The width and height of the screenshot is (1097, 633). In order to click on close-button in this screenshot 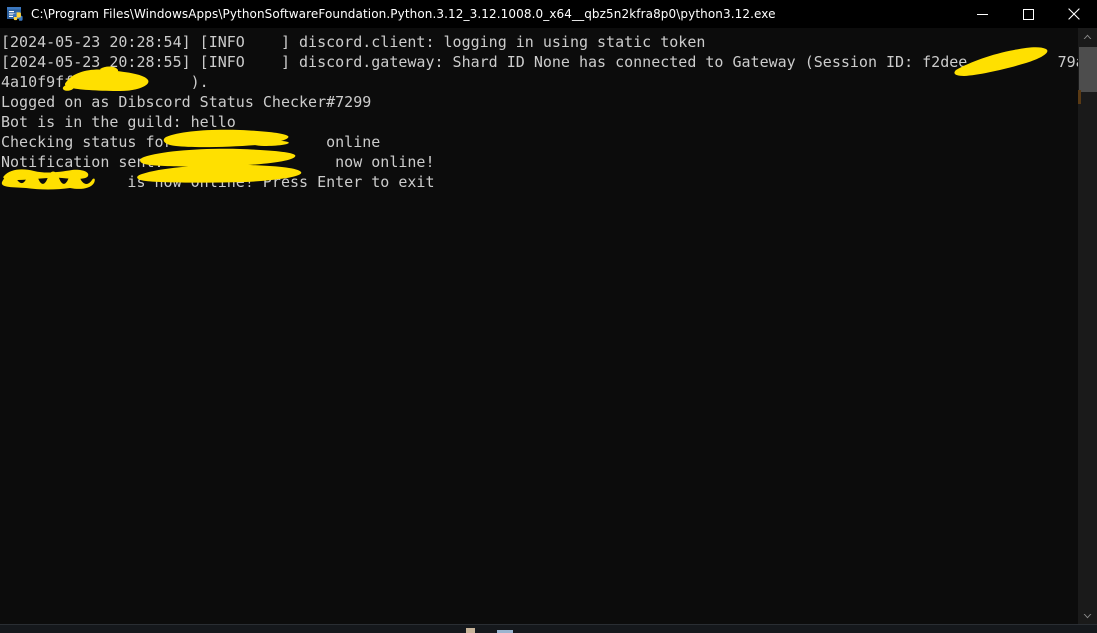, I will do `click(1074, 14)`.